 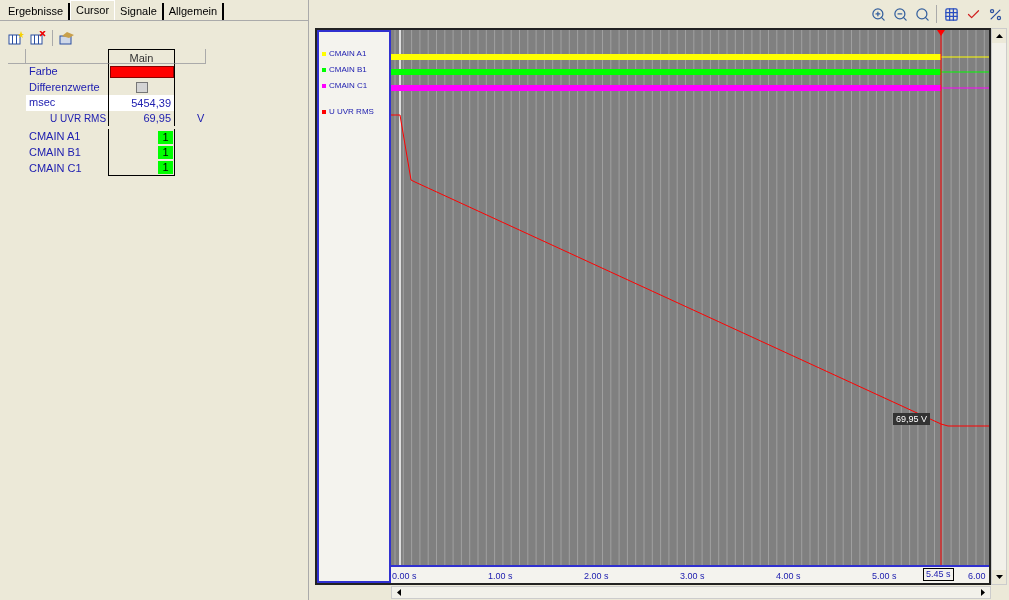 What do you see at coordinates (151, 103) in the screenshot?
I see `value-text: 5454,39` at bounding box center [151, 103].